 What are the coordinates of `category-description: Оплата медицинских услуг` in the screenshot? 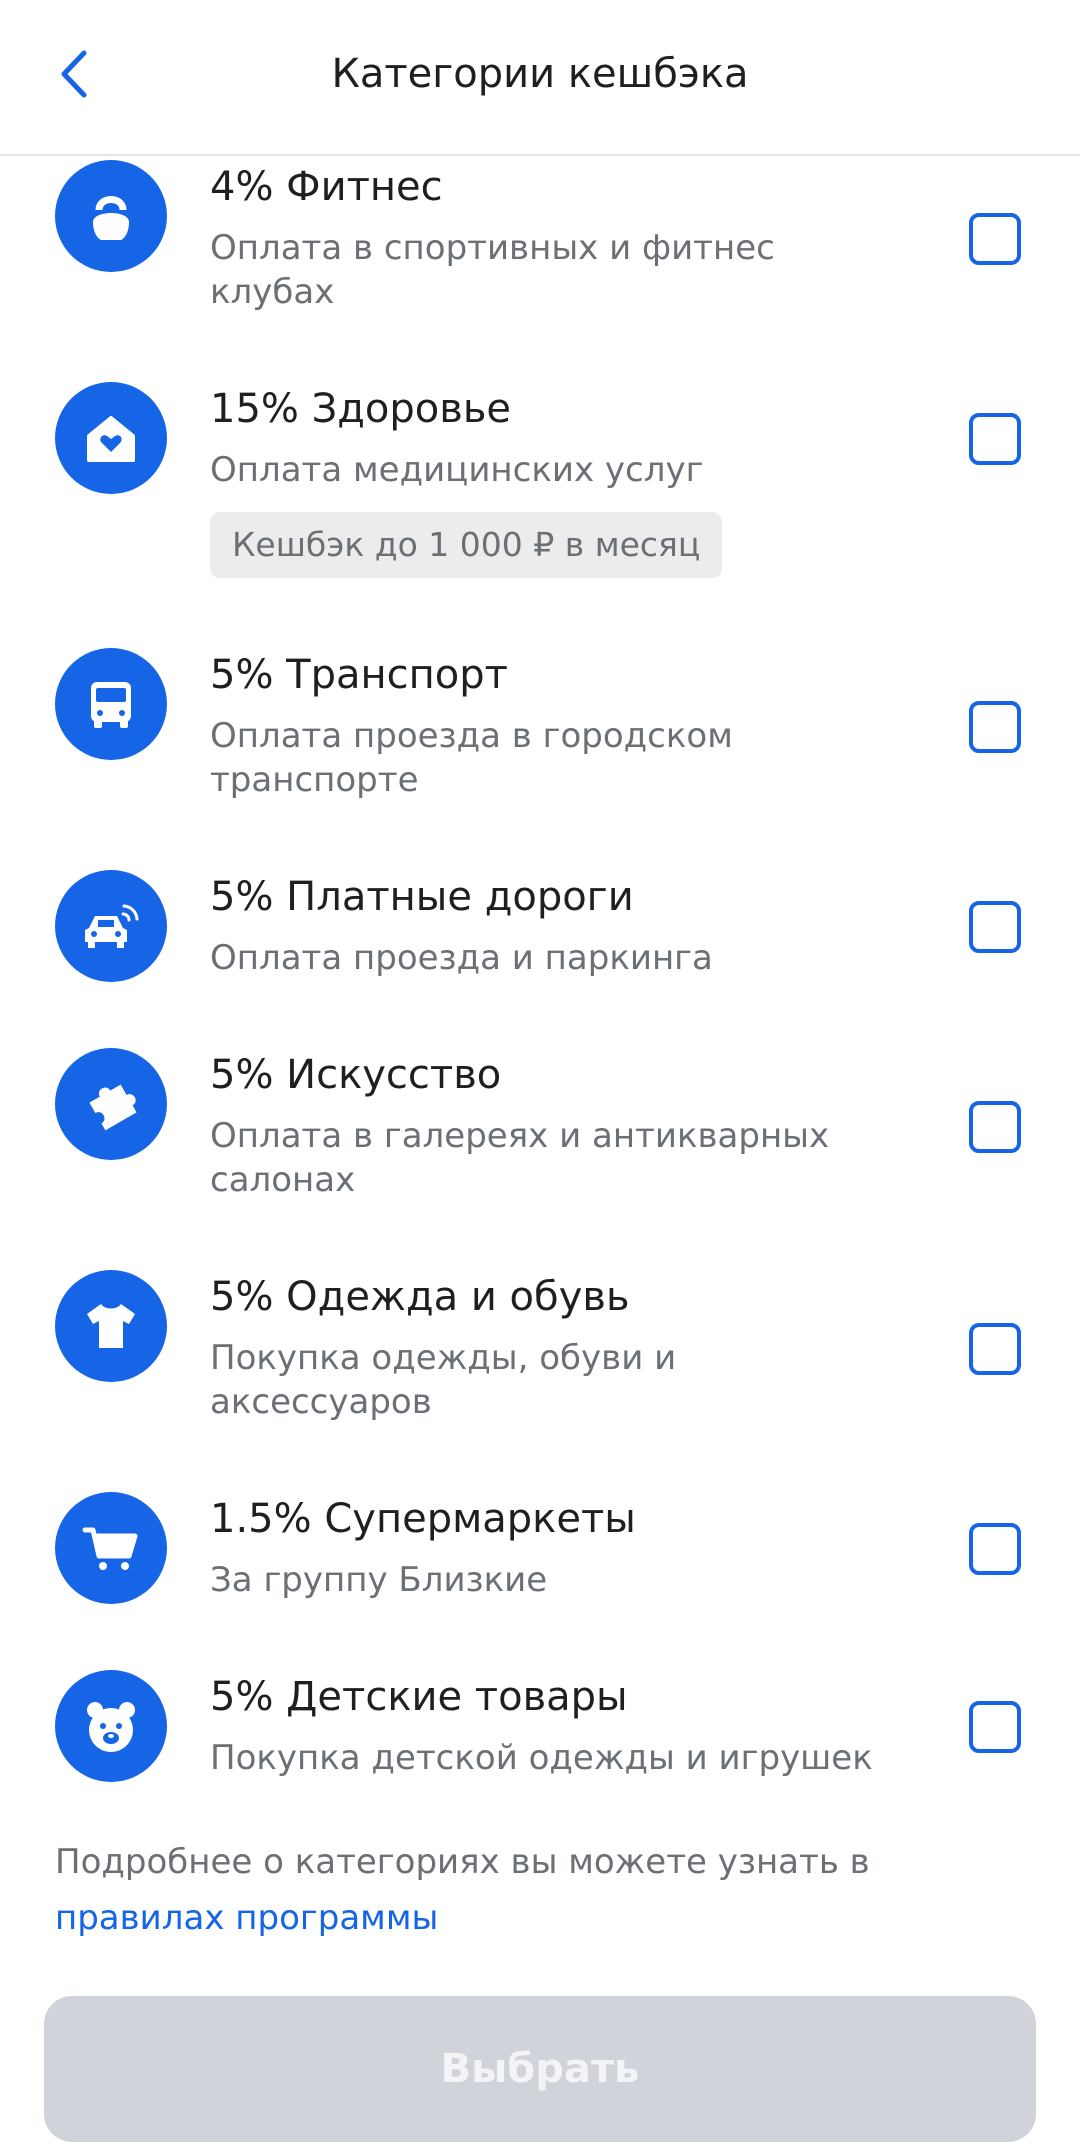 It's located at (457, 470).